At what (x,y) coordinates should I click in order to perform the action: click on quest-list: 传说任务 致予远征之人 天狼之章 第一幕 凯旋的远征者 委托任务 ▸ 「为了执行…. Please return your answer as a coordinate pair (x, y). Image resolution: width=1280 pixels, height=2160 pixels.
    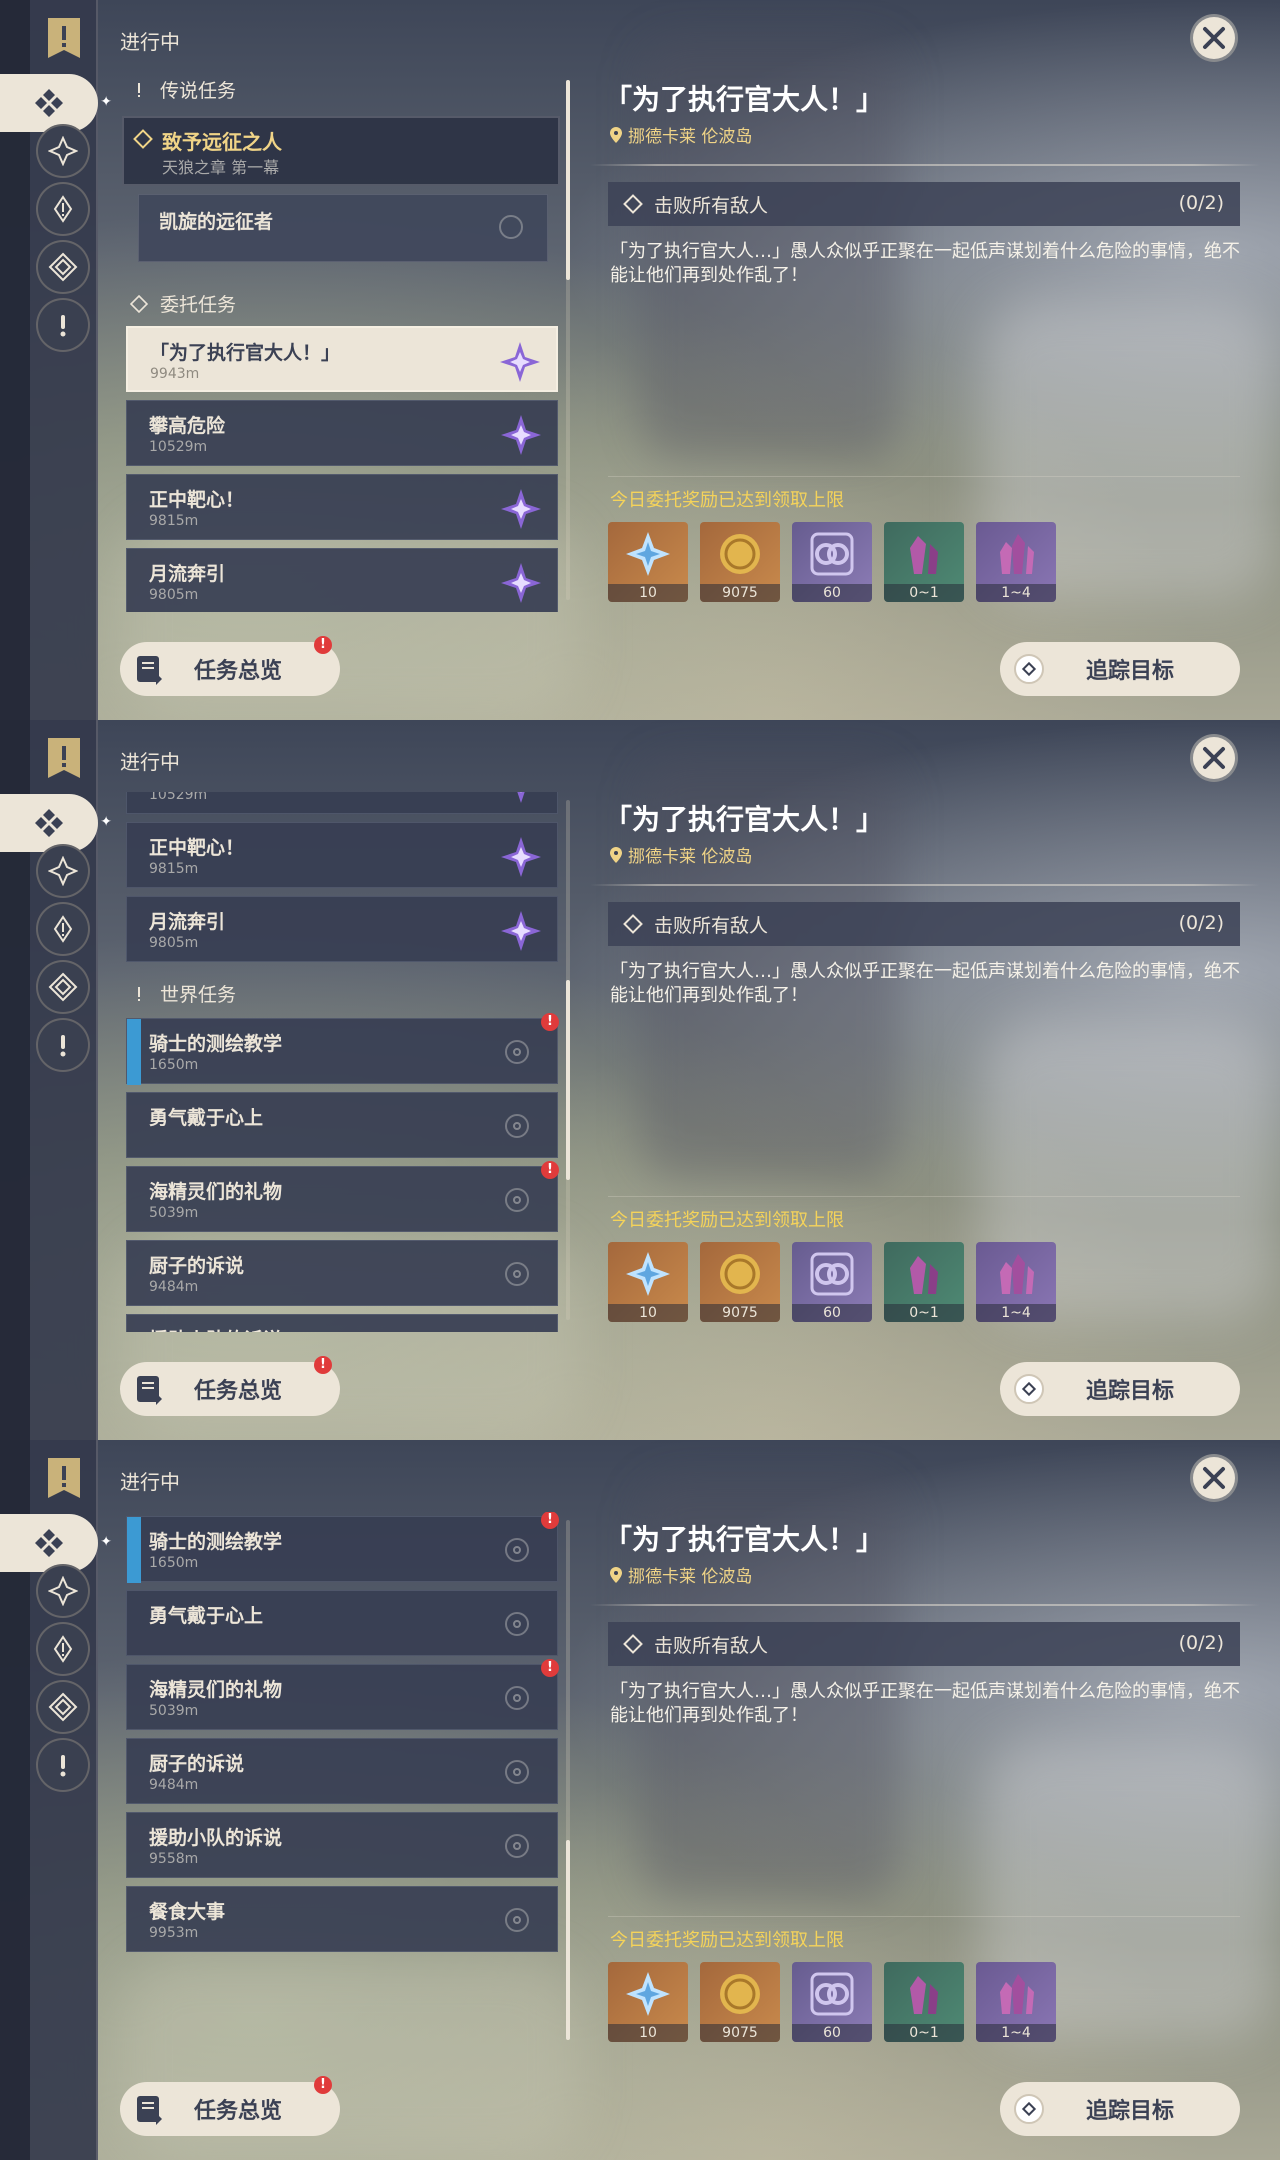
    Looking at the image, I should click on (342, 342).